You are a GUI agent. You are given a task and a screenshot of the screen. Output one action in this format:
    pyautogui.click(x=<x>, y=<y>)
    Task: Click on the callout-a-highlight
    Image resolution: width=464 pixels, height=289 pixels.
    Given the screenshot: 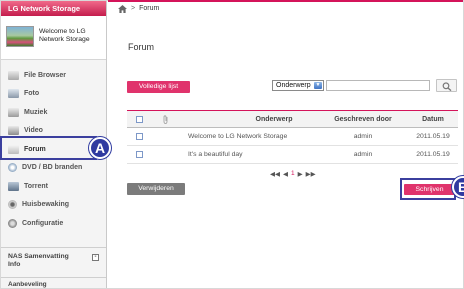 What is the action you would take?
    pyautogui.click(x=48, y=148)
    